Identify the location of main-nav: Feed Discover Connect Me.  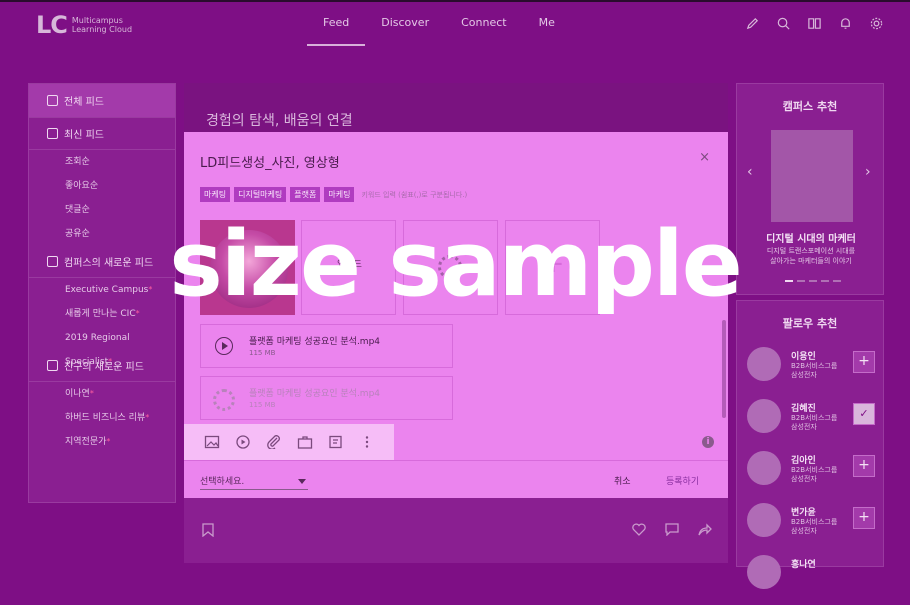
(439, 24).